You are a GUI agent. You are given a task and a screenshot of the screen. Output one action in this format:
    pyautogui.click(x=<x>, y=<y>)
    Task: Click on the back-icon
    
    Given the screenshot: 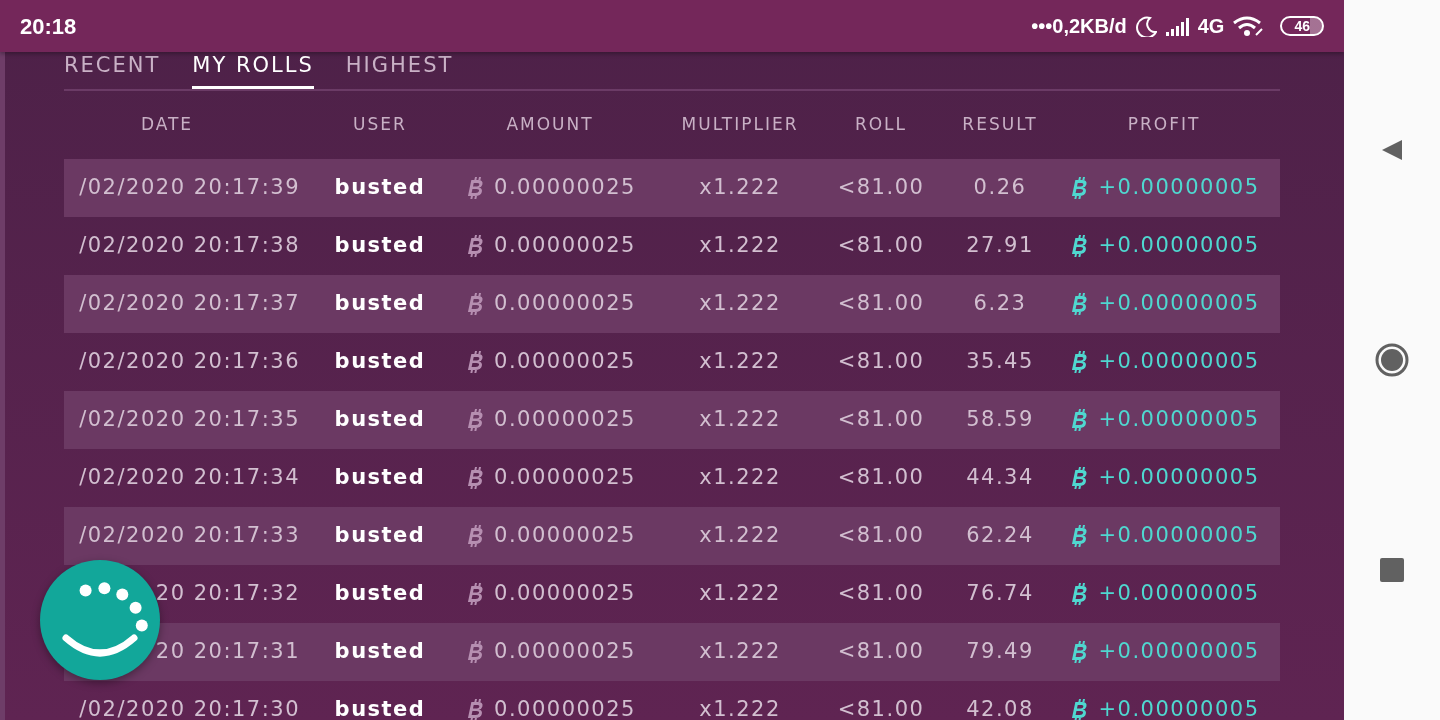 What is the action you would take?
    pyautogui.click(x=1392, y=150)
    